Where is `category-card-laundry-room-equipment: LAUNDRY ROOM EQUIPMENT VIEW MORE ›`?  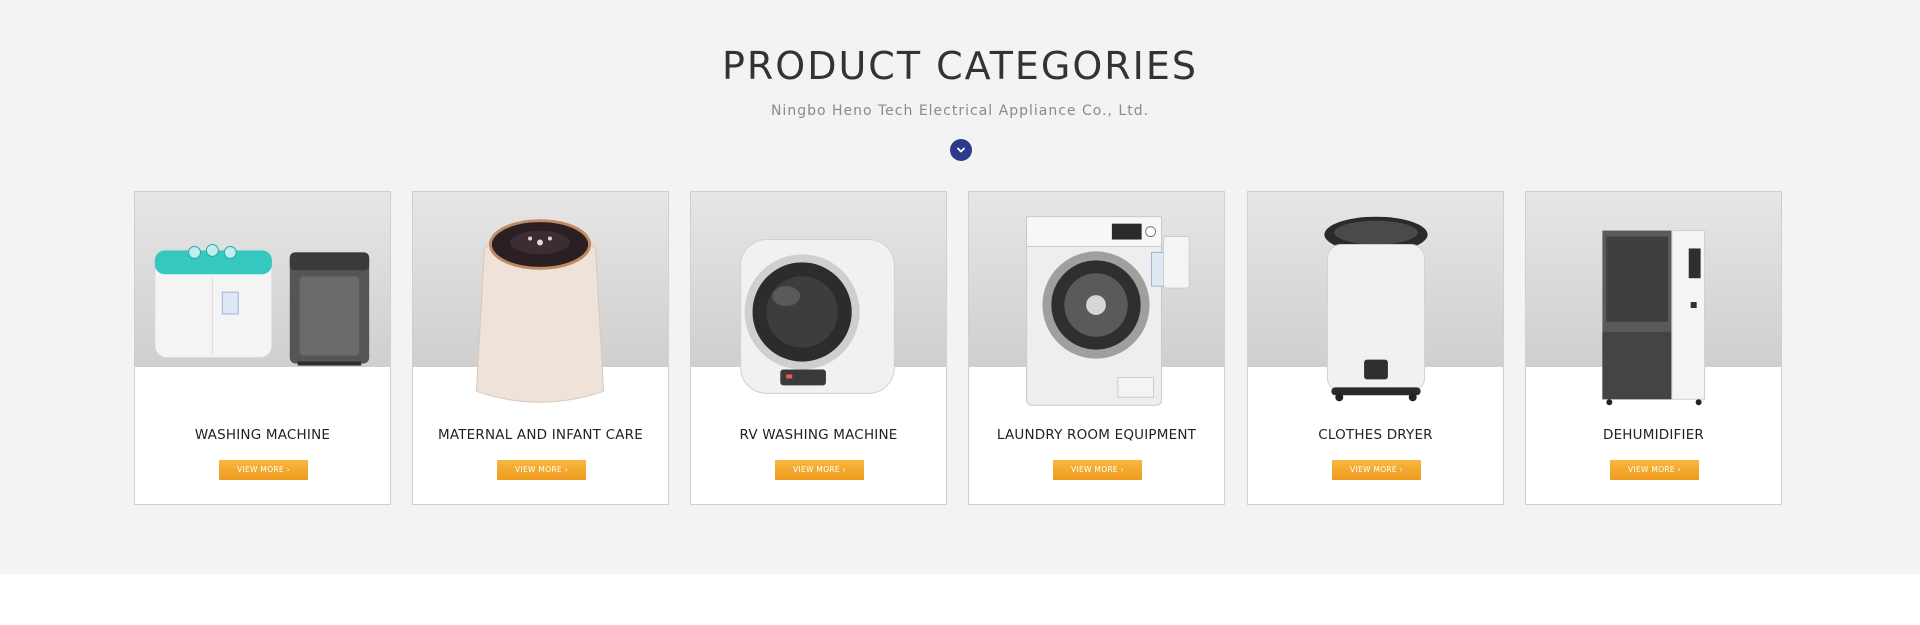 category-card-laundry-room-equipment: LAUNDRY ROOM EQUIPMENT VIEW MORE › is located at coordinates (1096, 348).